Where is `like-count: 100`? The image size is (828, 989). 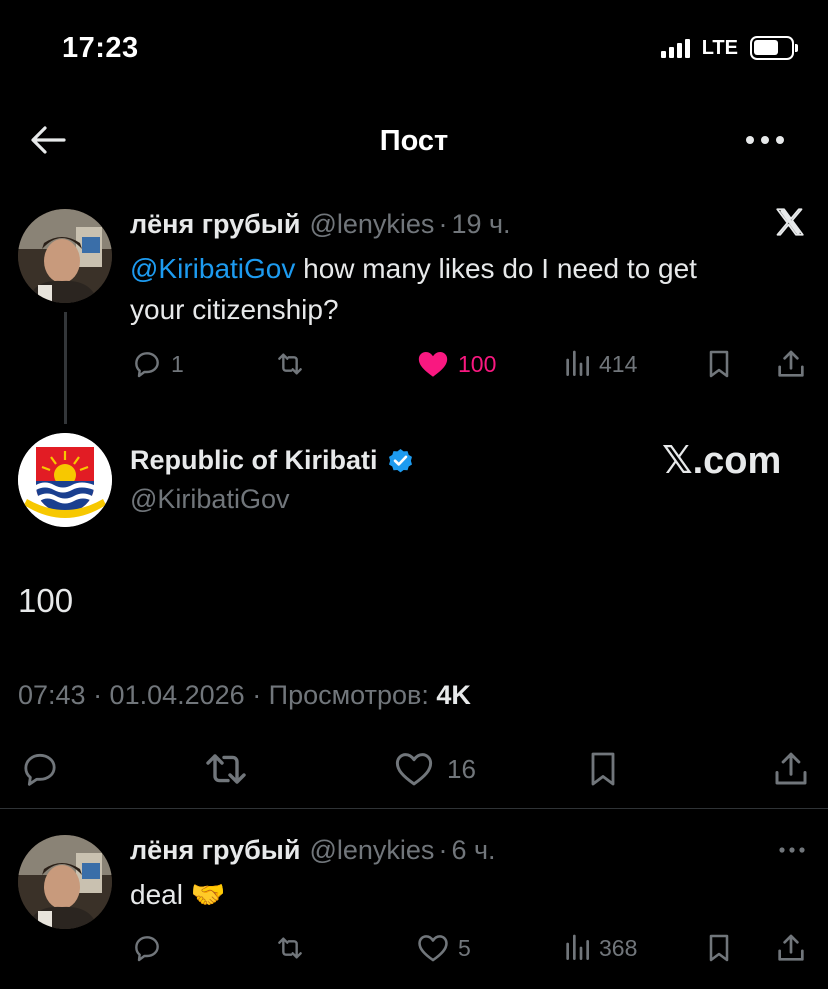 like-count: 100 is located at coordinates (477, 363).